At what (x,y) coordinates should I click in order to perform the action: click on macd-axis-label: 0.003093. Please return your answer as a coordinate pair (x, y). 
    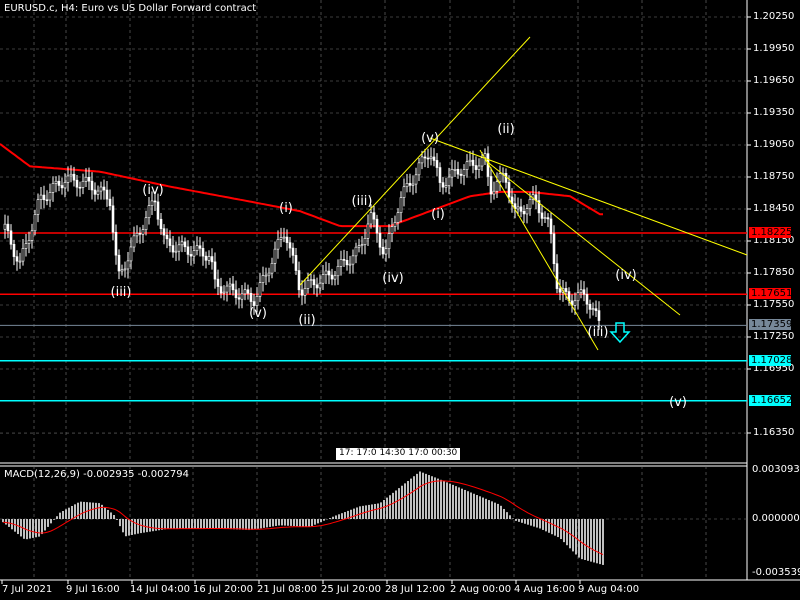
    Looking at the image, I should click on (776, 469).